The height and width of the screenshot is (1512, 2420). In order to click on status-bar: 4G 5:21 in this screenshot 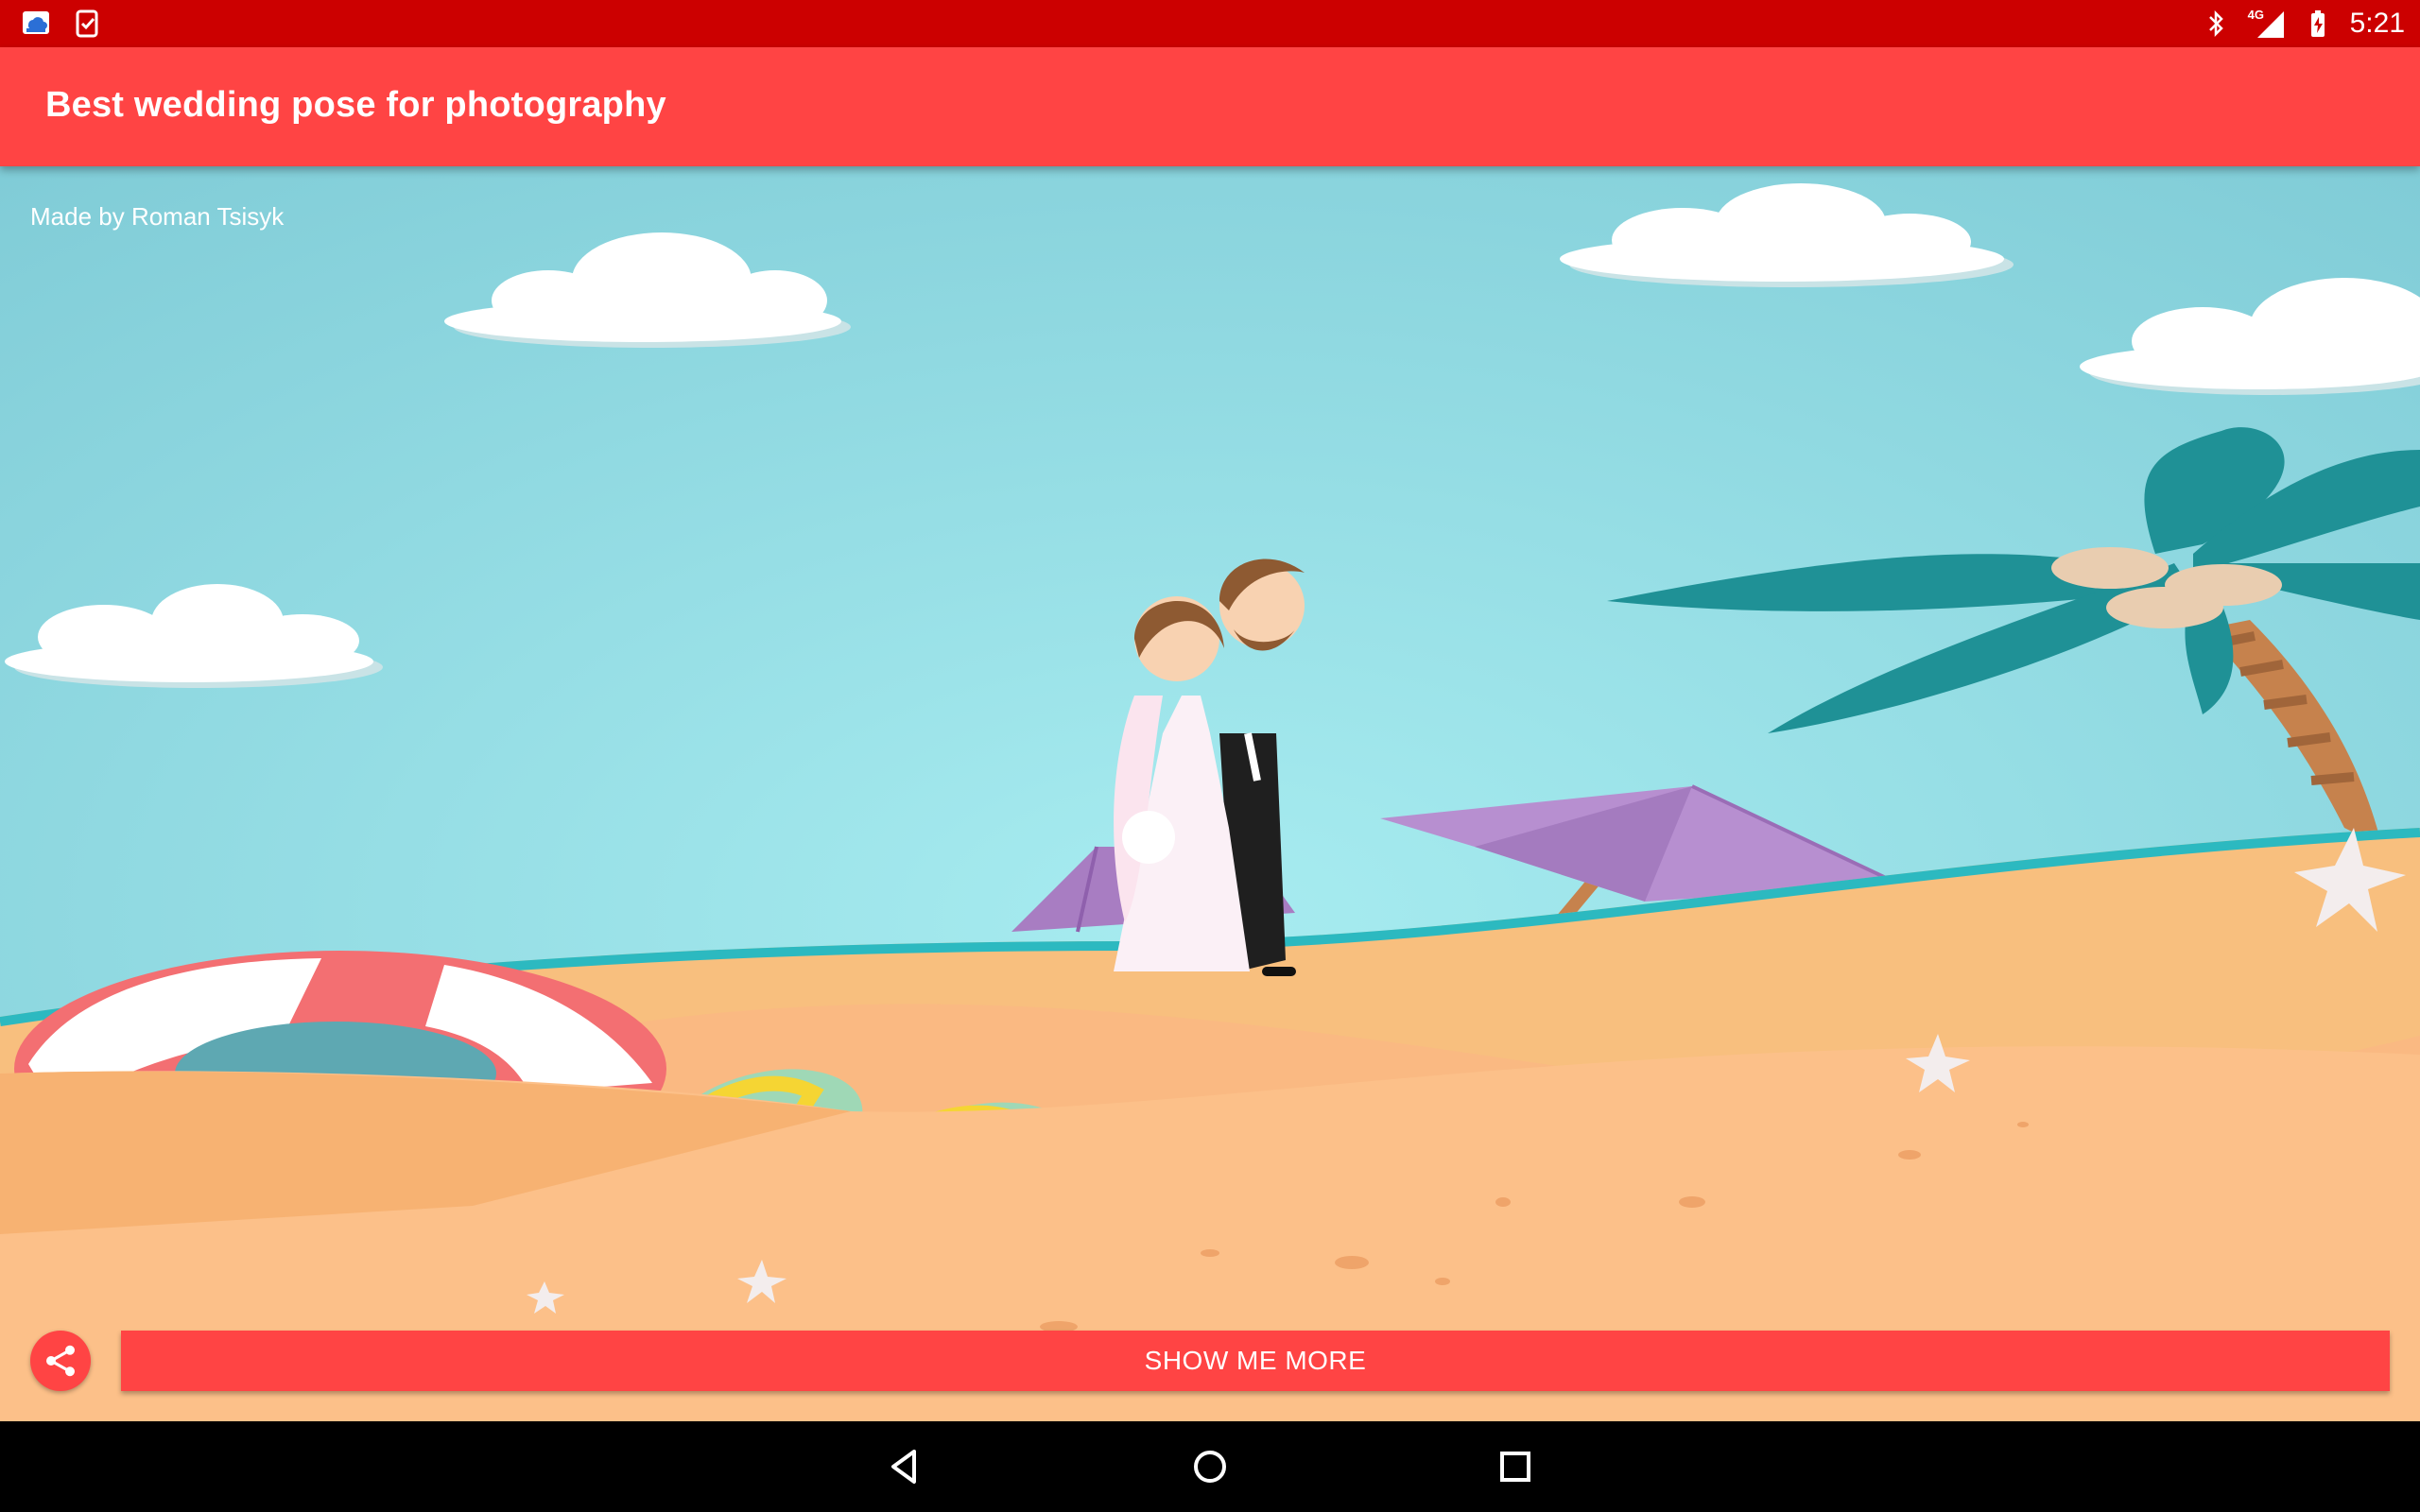, I will do `click(1210, 23)`.